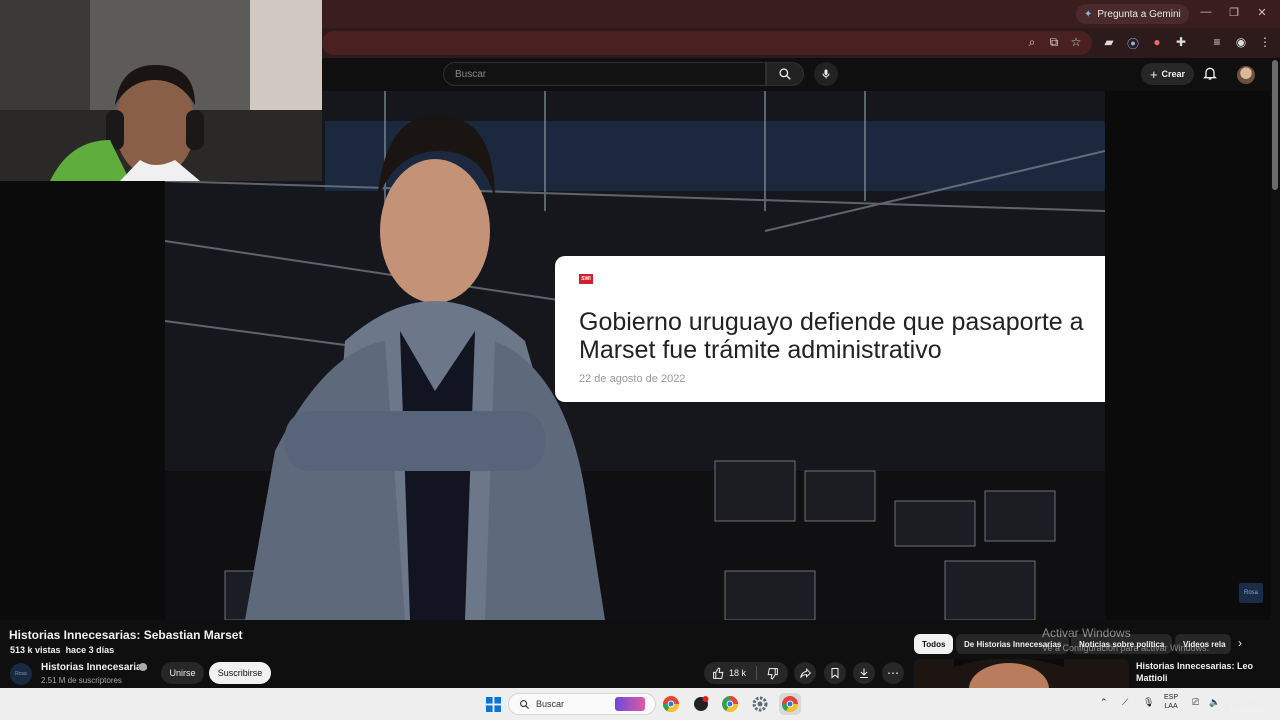 This screenshot has height=720, width=1280. Describe the element at coordinates (934, 644) in the screenshot. I see `chip-todos: Todos` at that location.